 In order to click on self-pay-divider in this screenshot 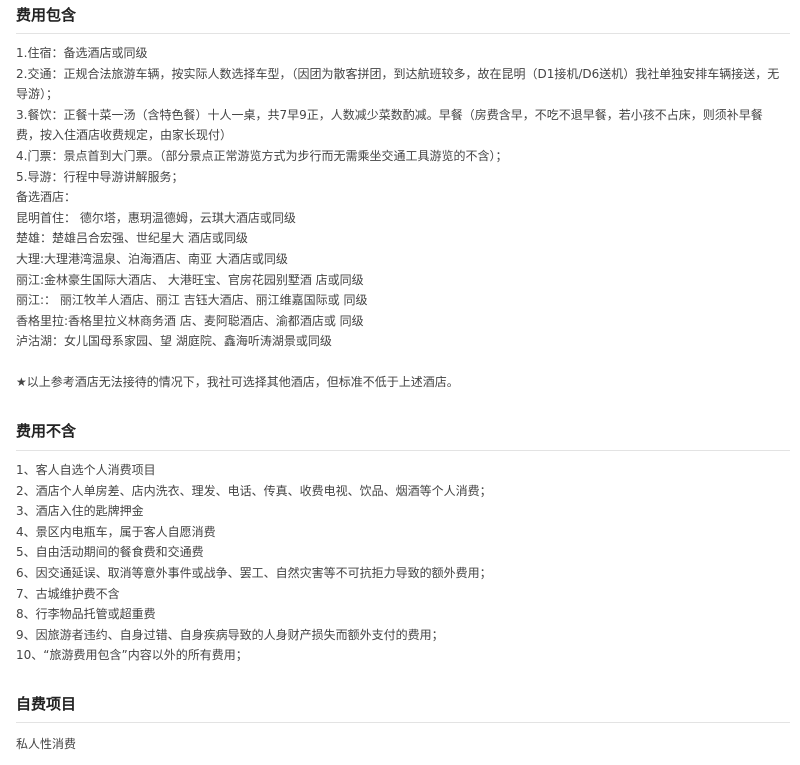, I will do `click(403, 722)`.